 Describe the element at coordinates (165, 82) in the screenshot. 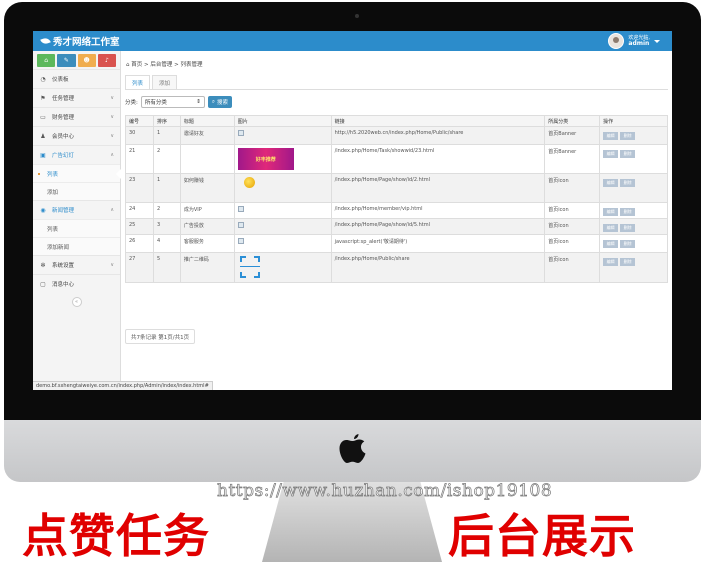

I see `tab-add: 添加` at that location.